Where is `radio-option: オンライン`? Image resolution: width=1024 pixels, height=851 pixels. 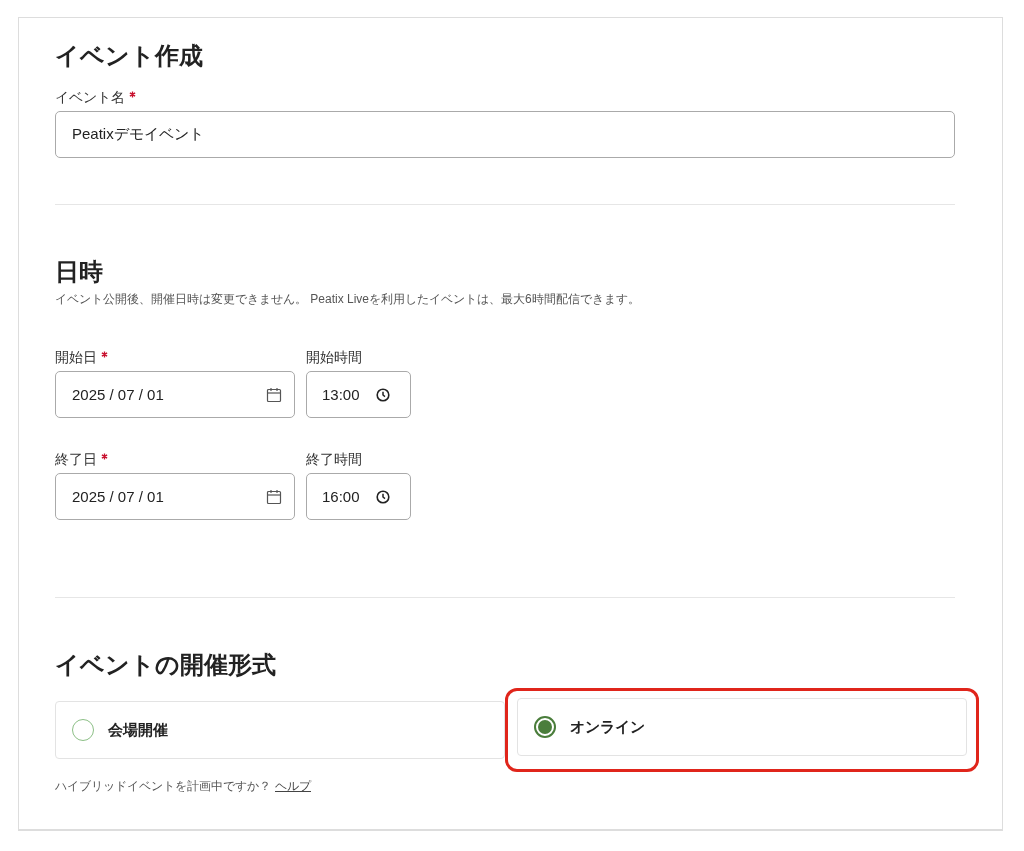 radio-option: オンライン is located at coordinates (742, 727).